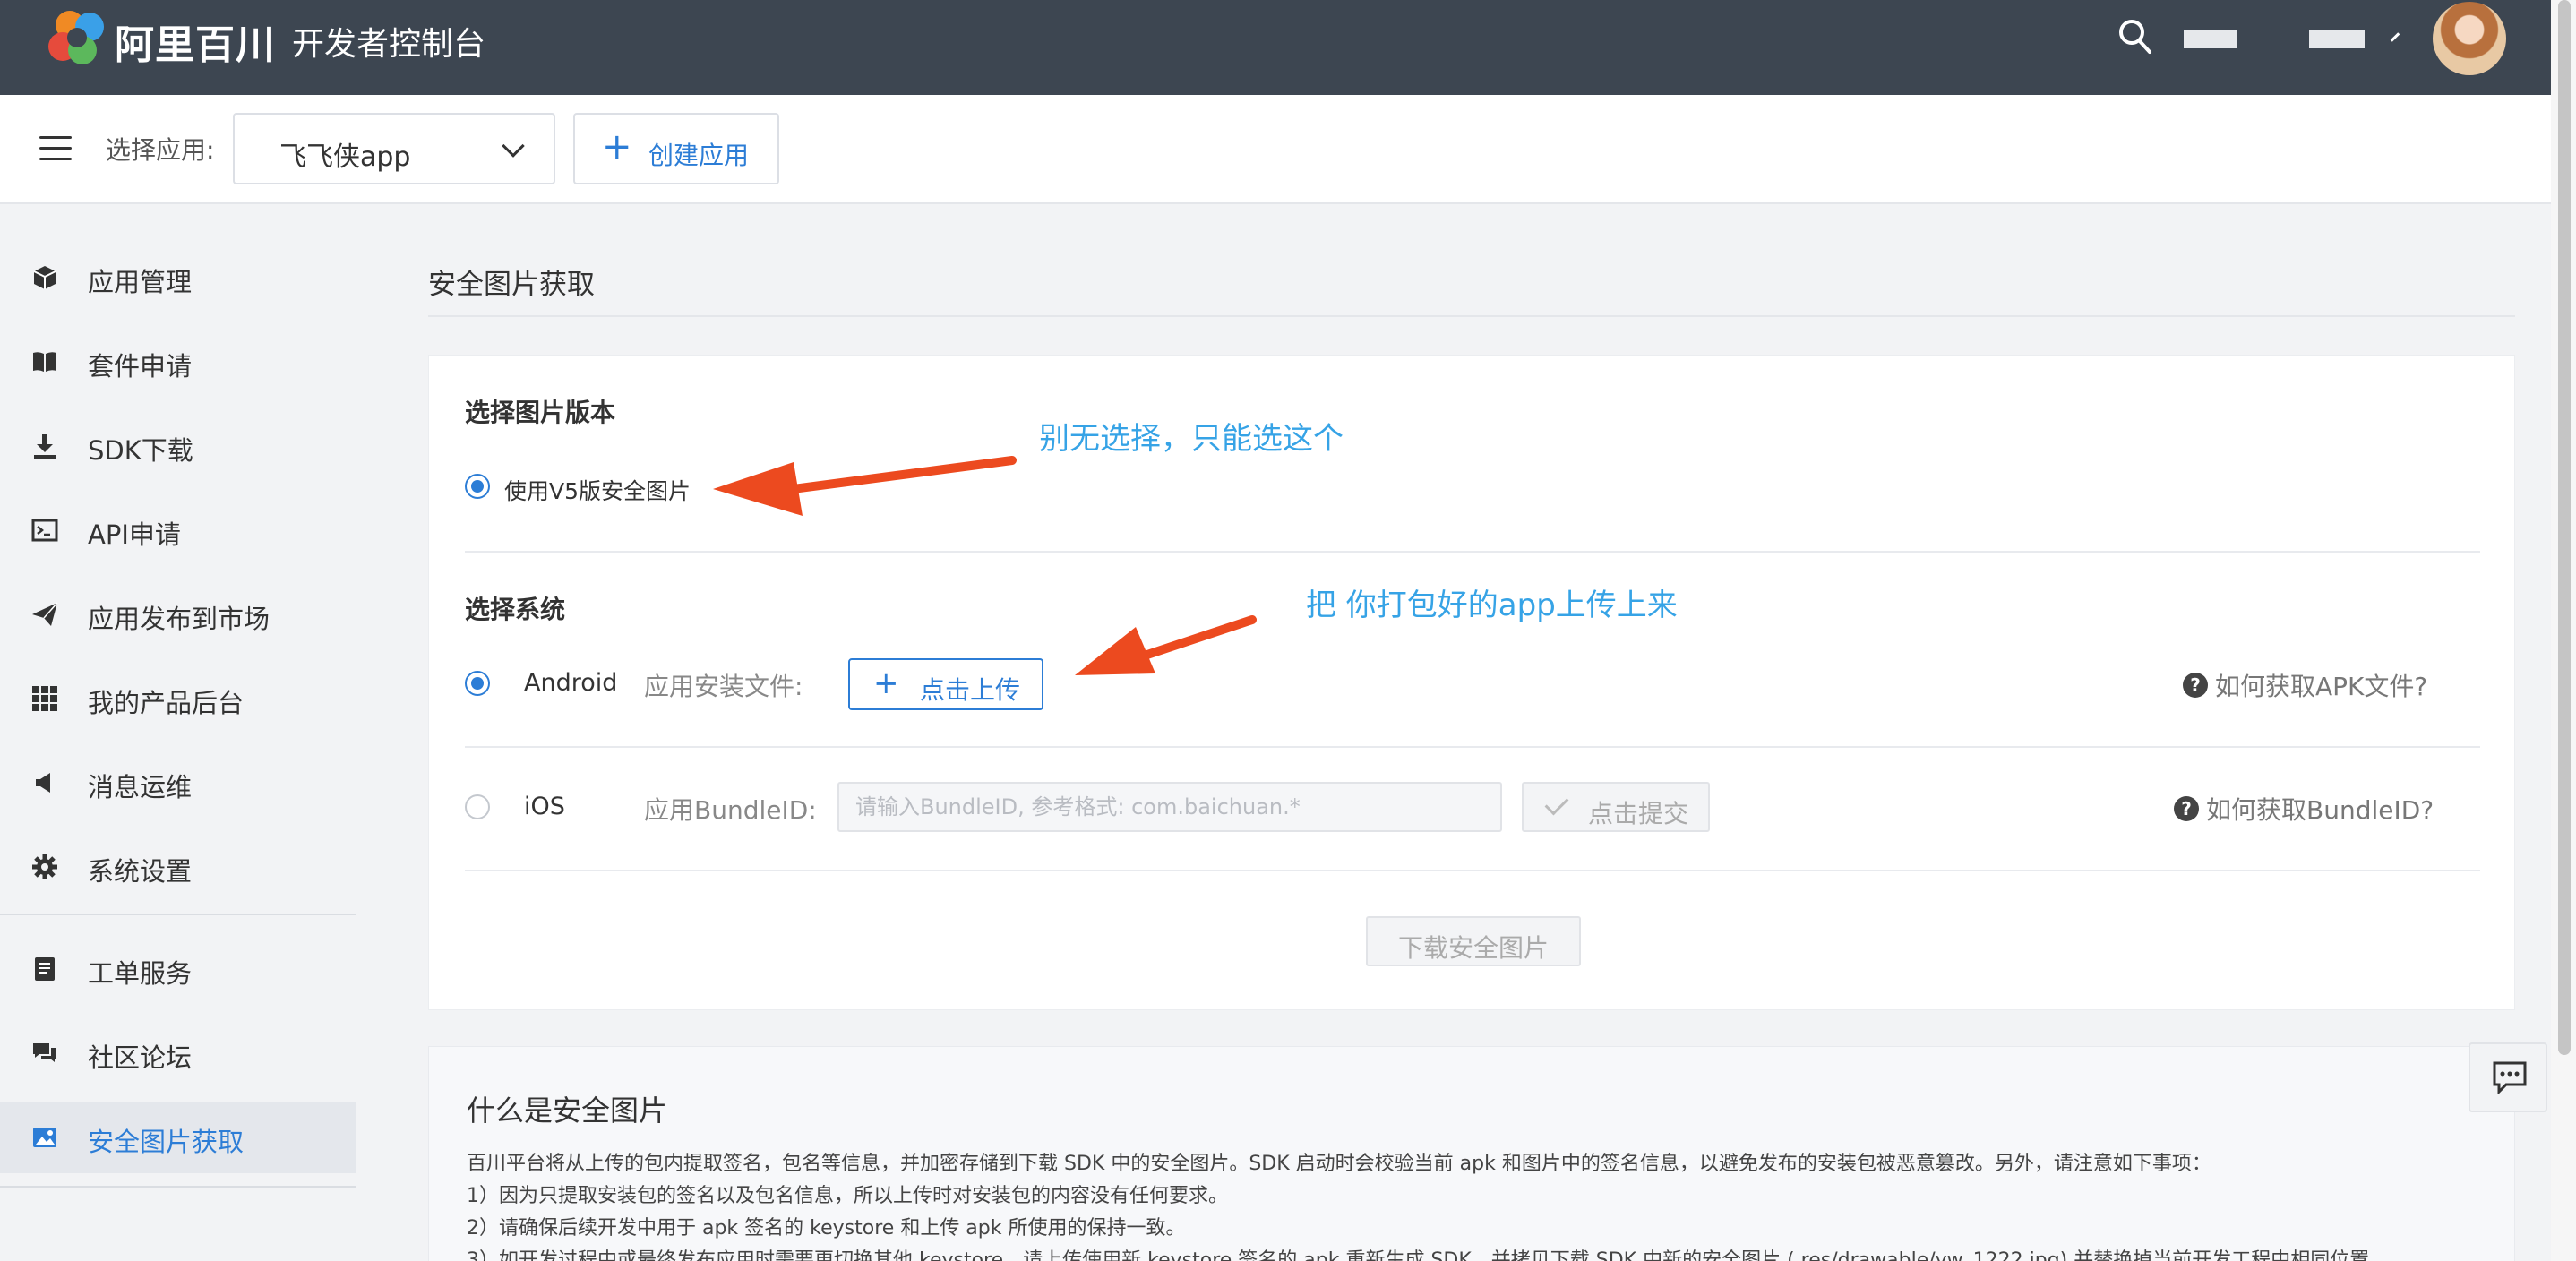  Describe the element at coordinates (847, 1196) in the screenshot. I see `info-item-1: 1）因为只提取安装包的签名以及包名信息，所以上传时对安装包的内容没有任何要求。` at that location.